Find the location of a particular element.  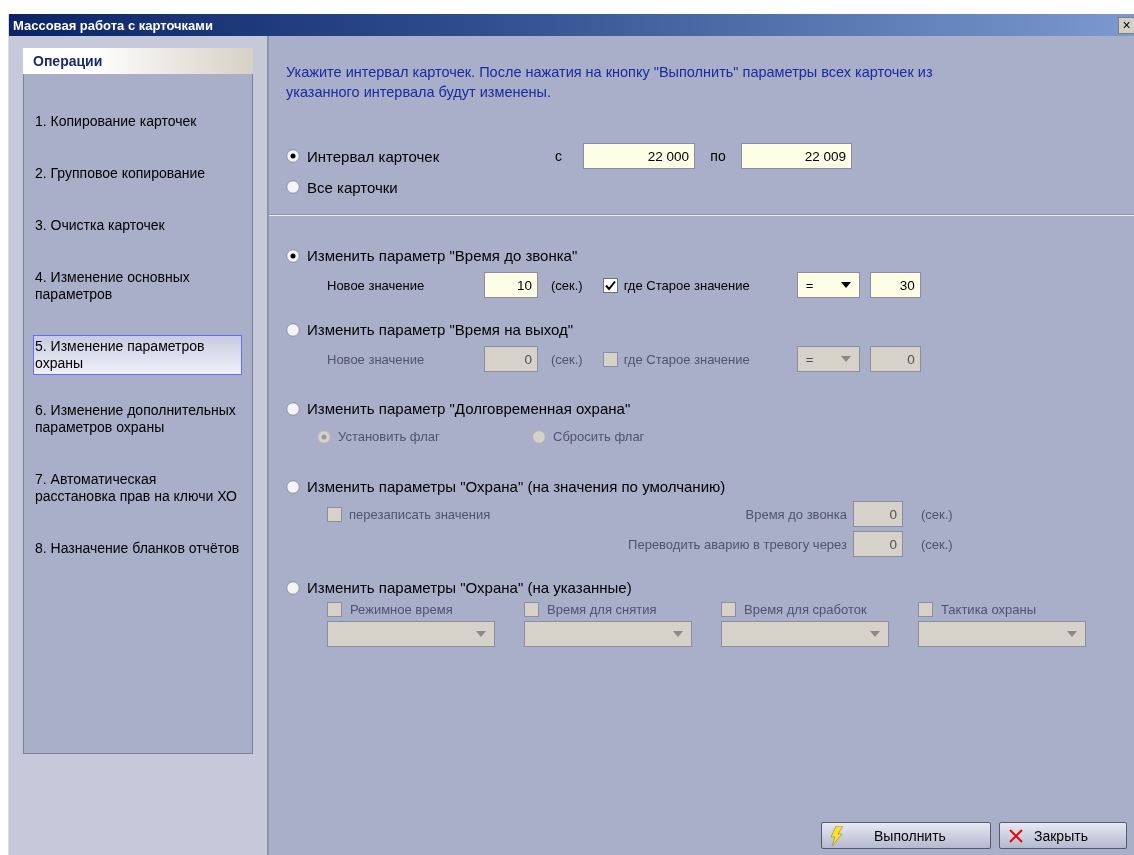

sidebar-item: 5. Изменение параметров охраны is located at coordinates (137, 355).